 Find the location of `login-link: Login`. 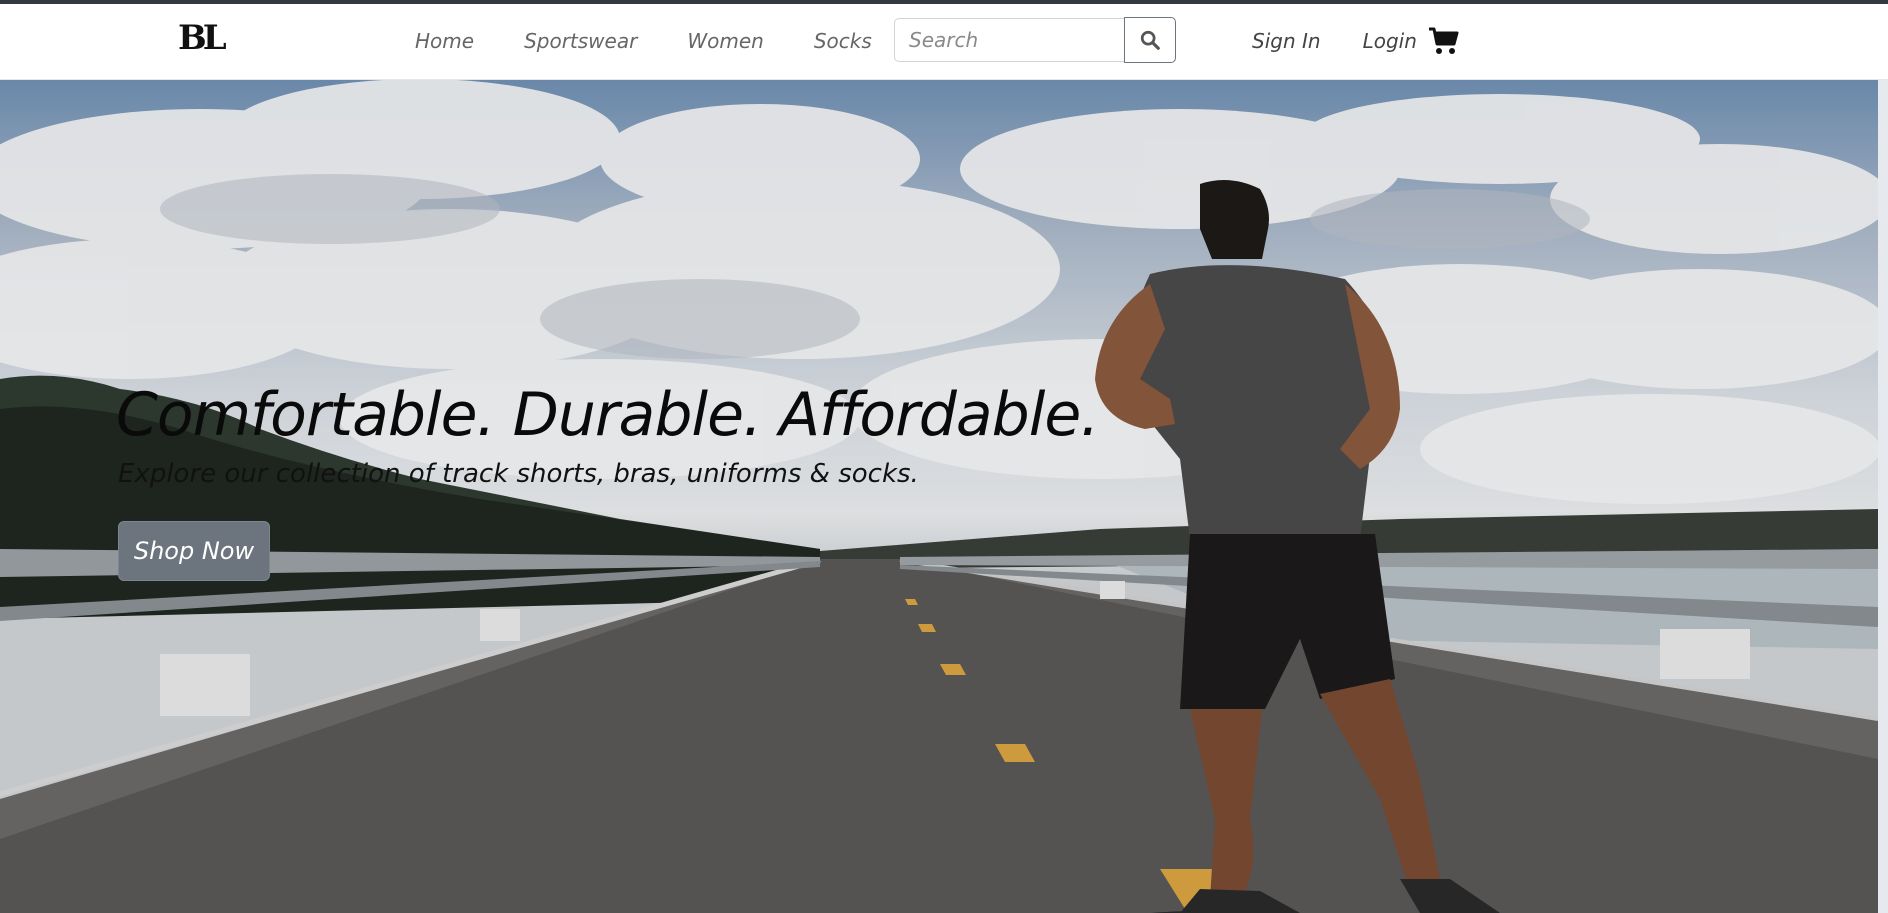

login-link: Login is located at coordinates (1390, 41).